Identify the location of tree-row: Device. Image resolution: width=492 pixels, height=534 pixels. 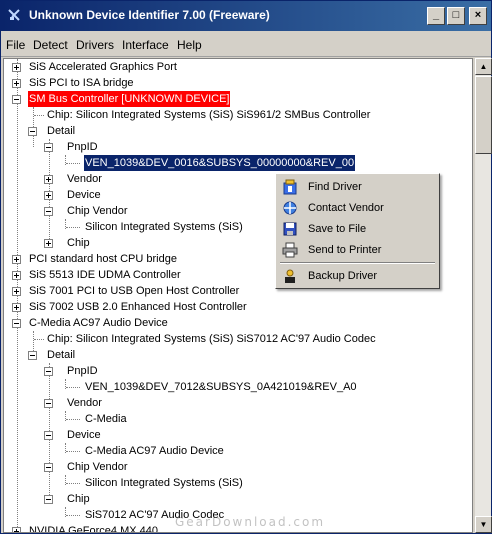
(234, 435).